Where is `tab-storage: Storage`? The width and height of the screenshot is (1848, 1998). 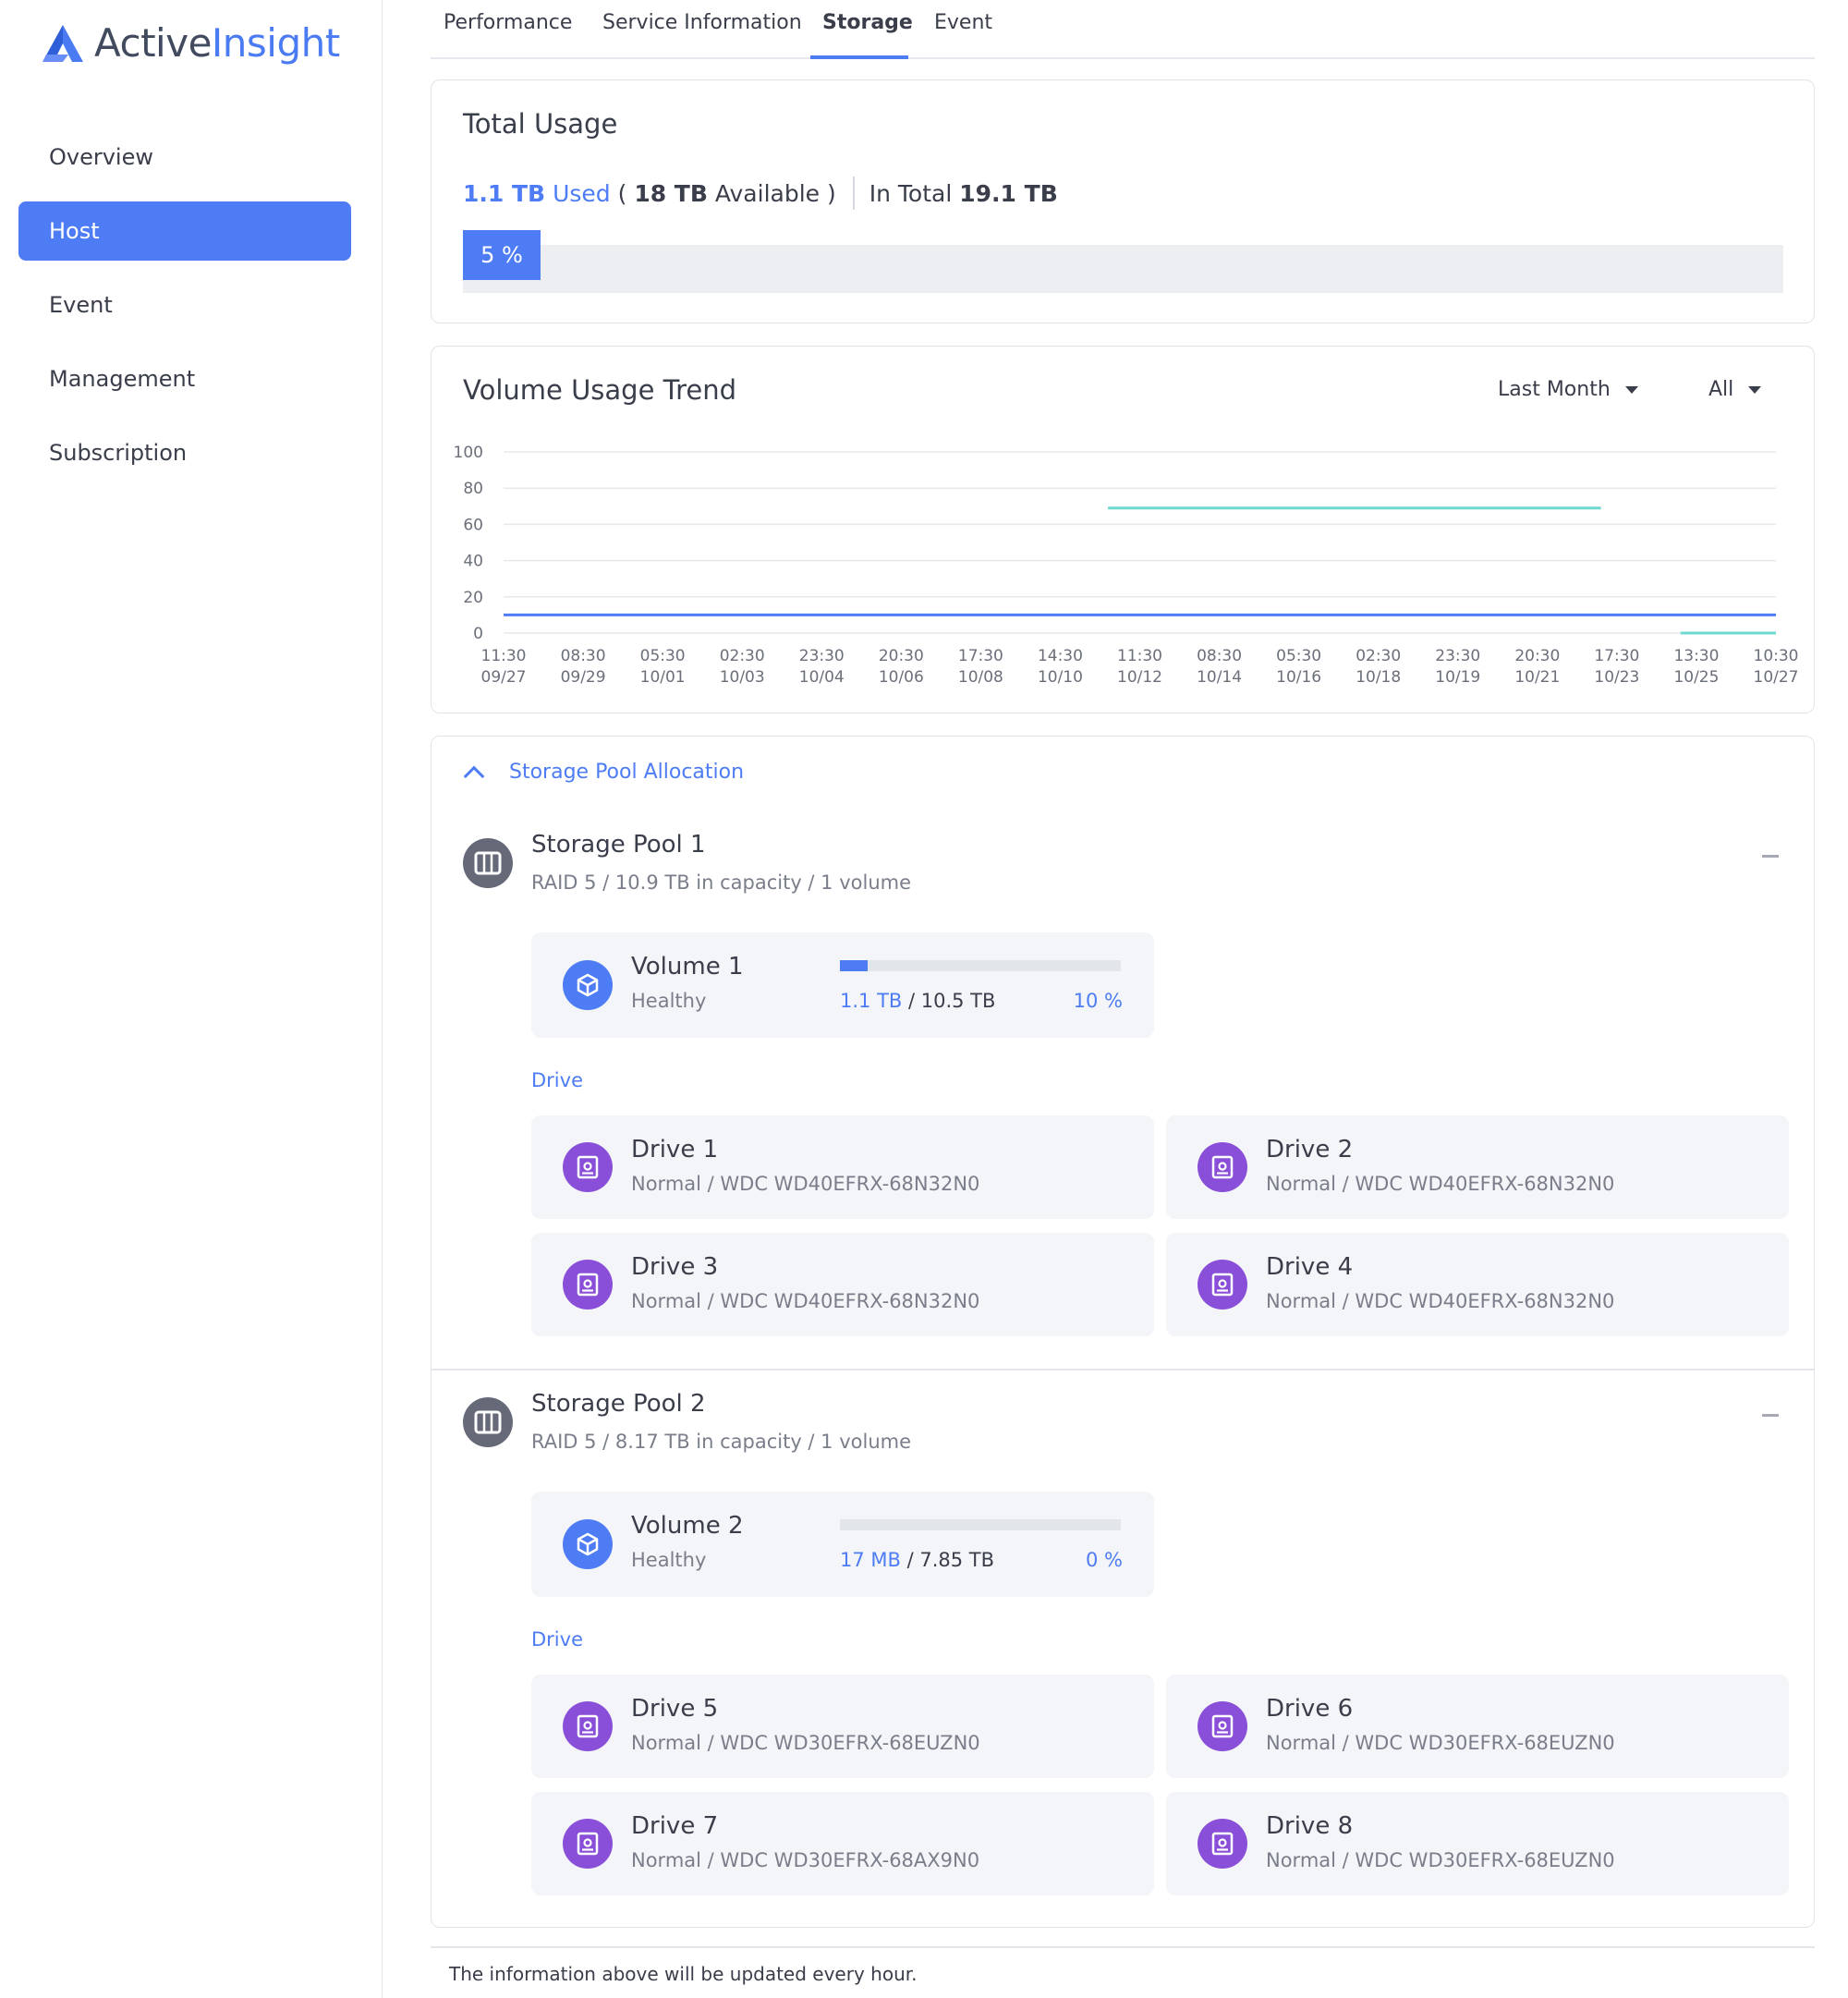
tab-storage: Storage is located at coordinates (867, 22).